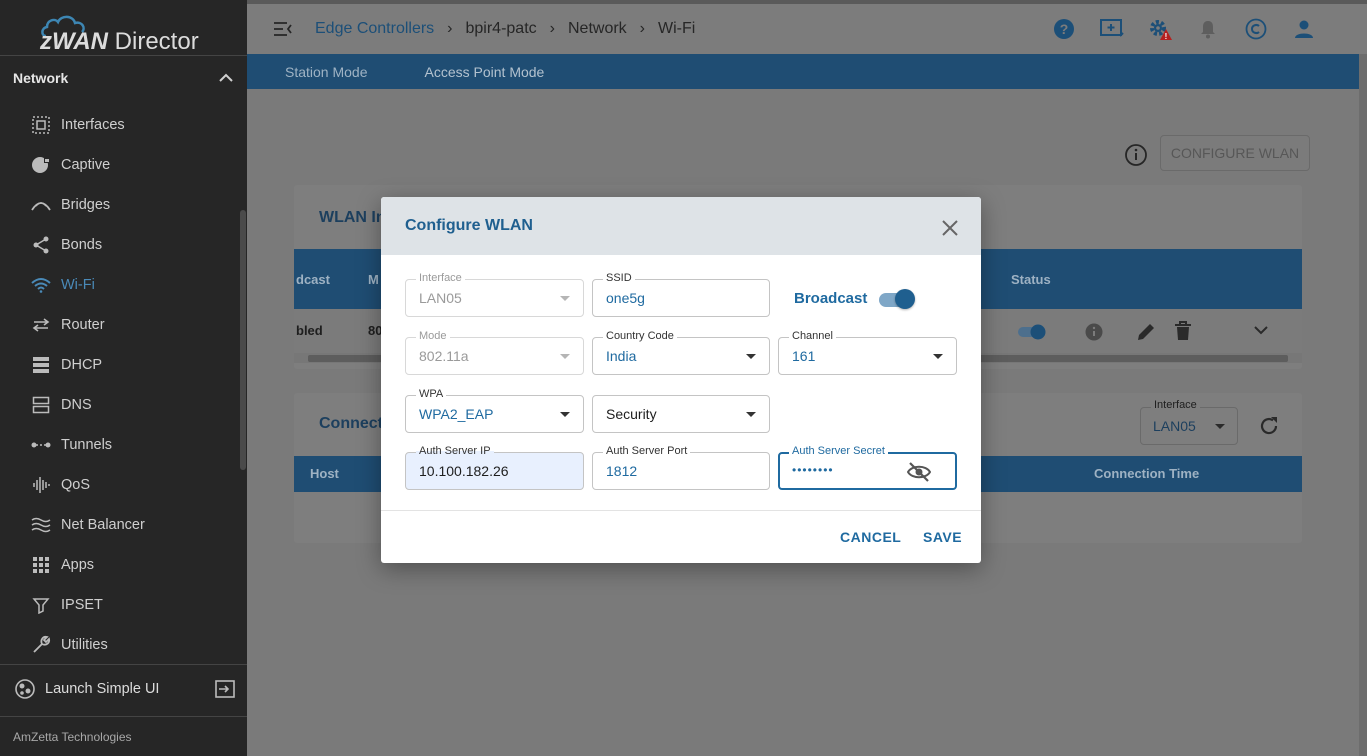  What do you see at coordinates (804, 356) in the screenshot?
I see `field-value: 161` at bounding box center [804, 356].